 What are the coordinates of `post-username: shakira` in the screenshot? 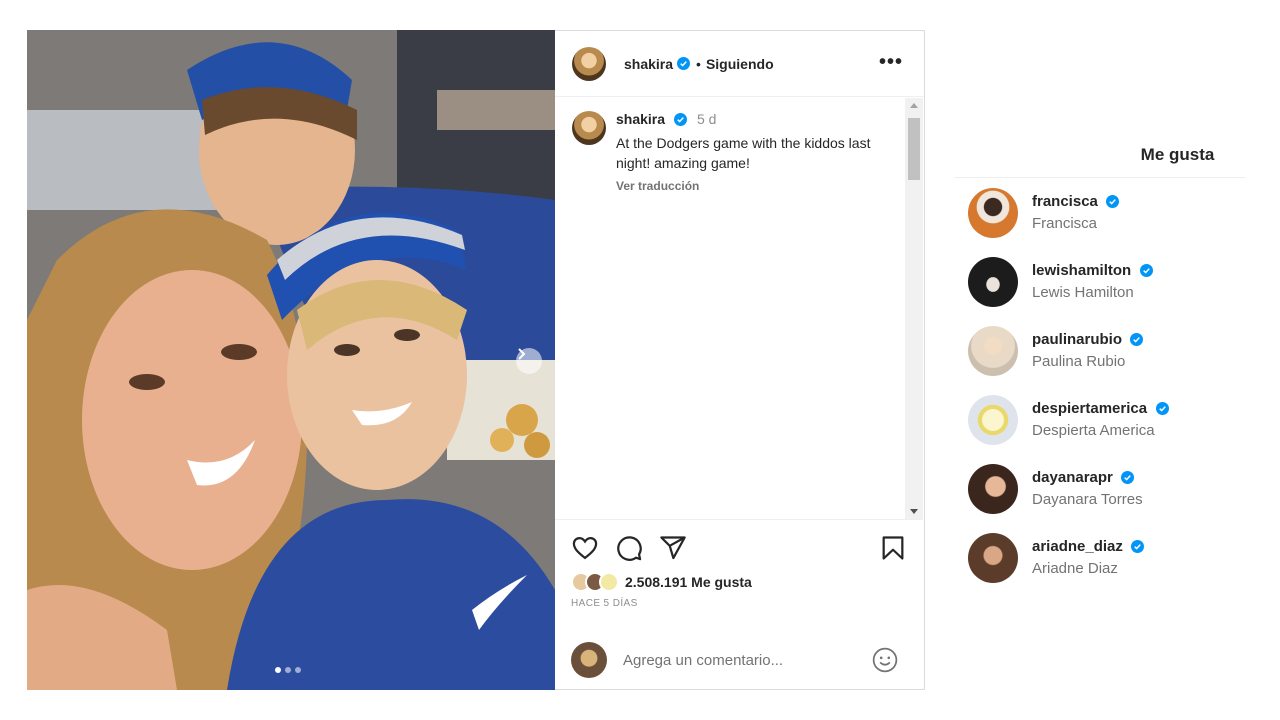 It's located at (648, 64).